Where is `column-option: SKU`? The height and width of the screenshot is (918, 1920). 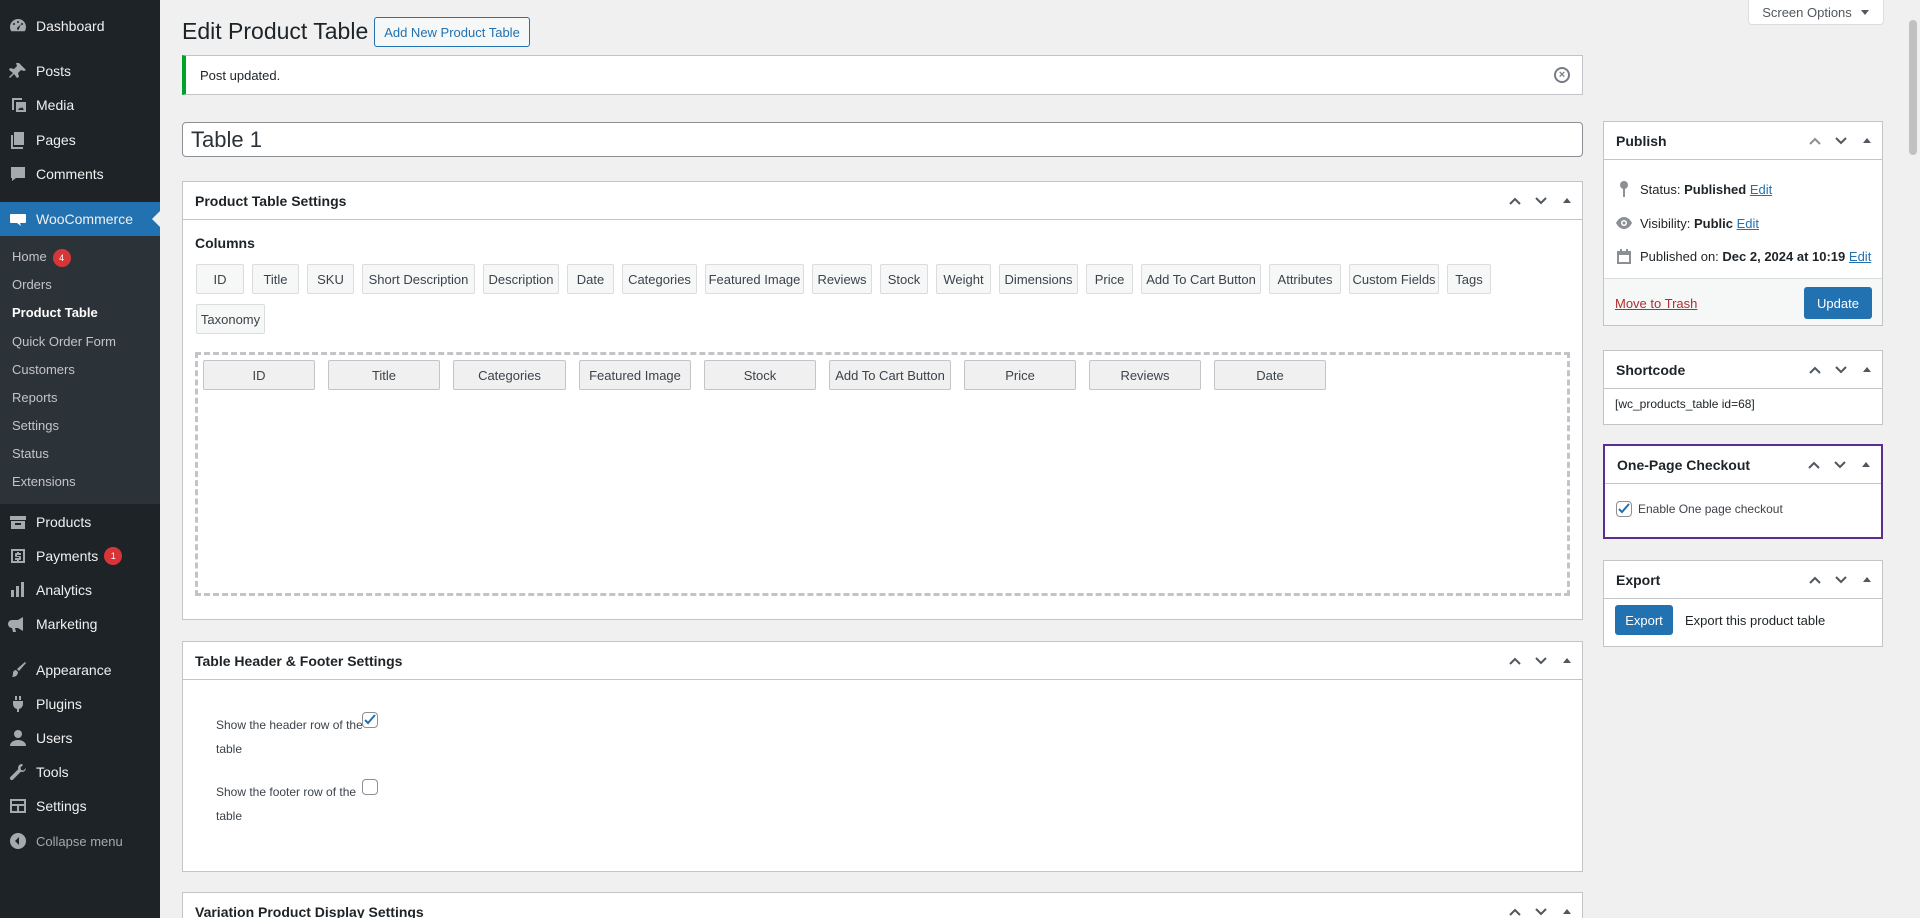 column-option: SKU is located at coordinates (330, 279).